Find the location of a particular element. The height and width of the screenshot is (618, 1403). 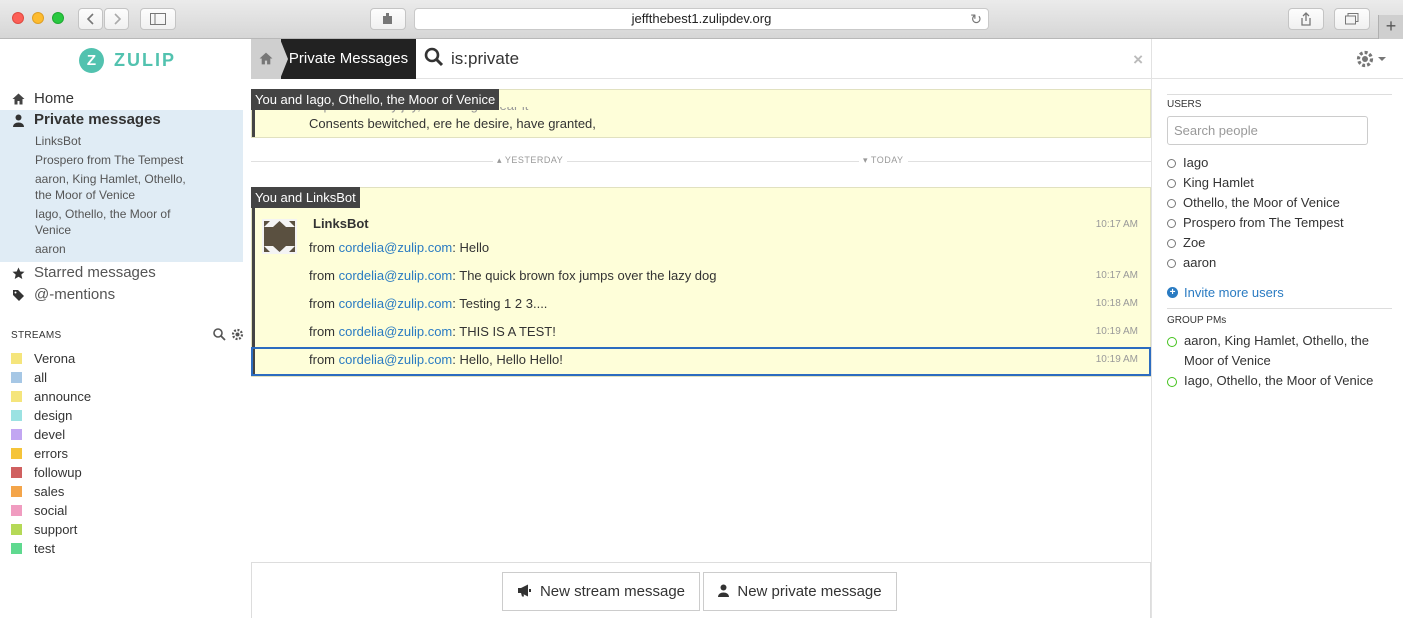

new-tab-button: + is located at coordinates (1390, 27).